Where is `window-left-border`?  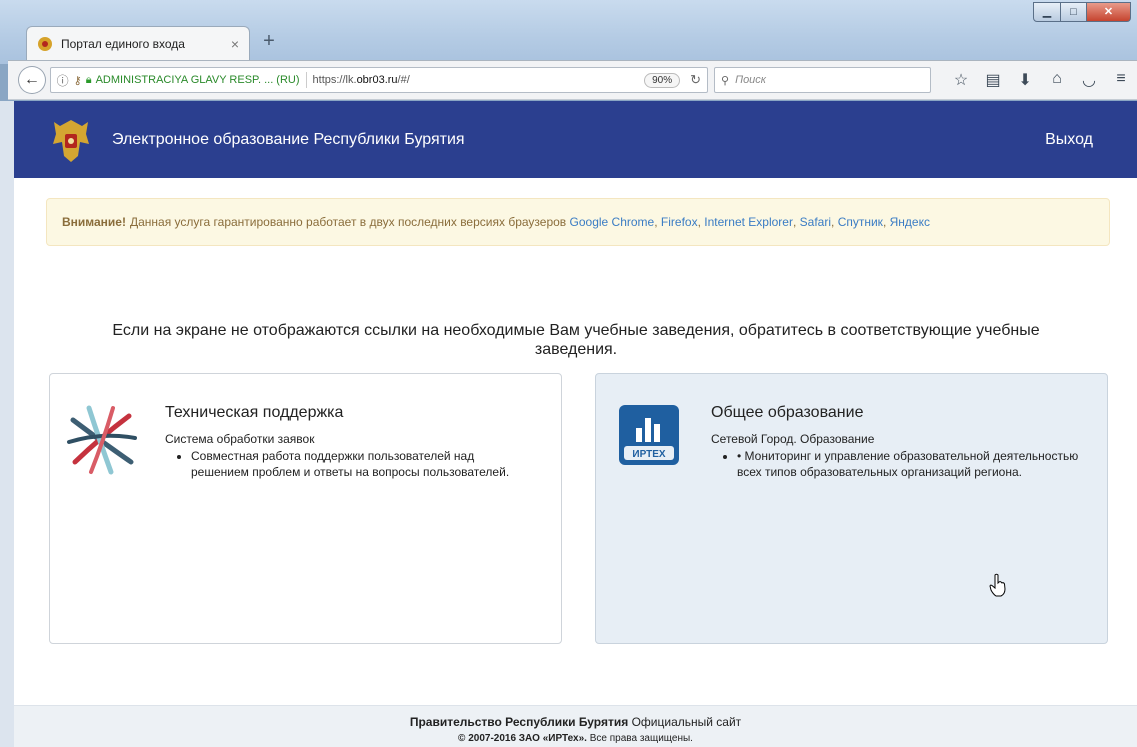 window-left-border is located at coordinates (7, 424).